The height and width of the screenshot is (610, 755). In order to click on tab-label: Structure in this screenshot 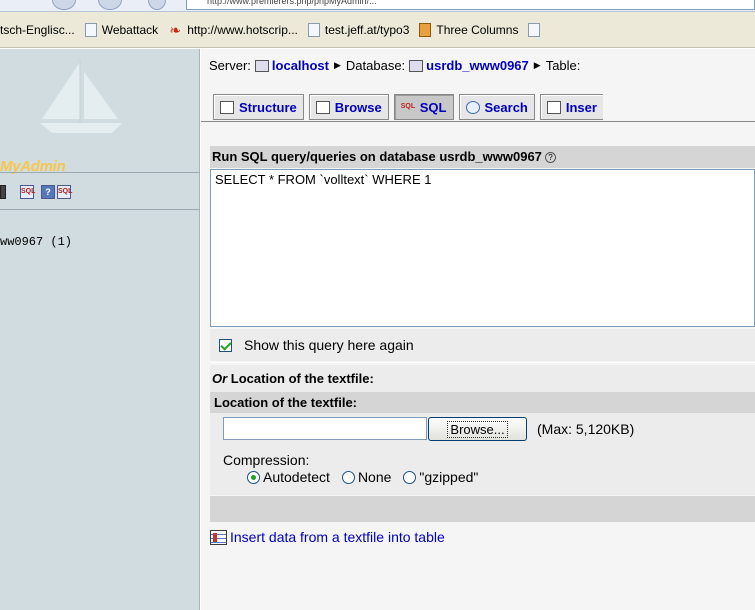, I will do `click(268, 107)`.